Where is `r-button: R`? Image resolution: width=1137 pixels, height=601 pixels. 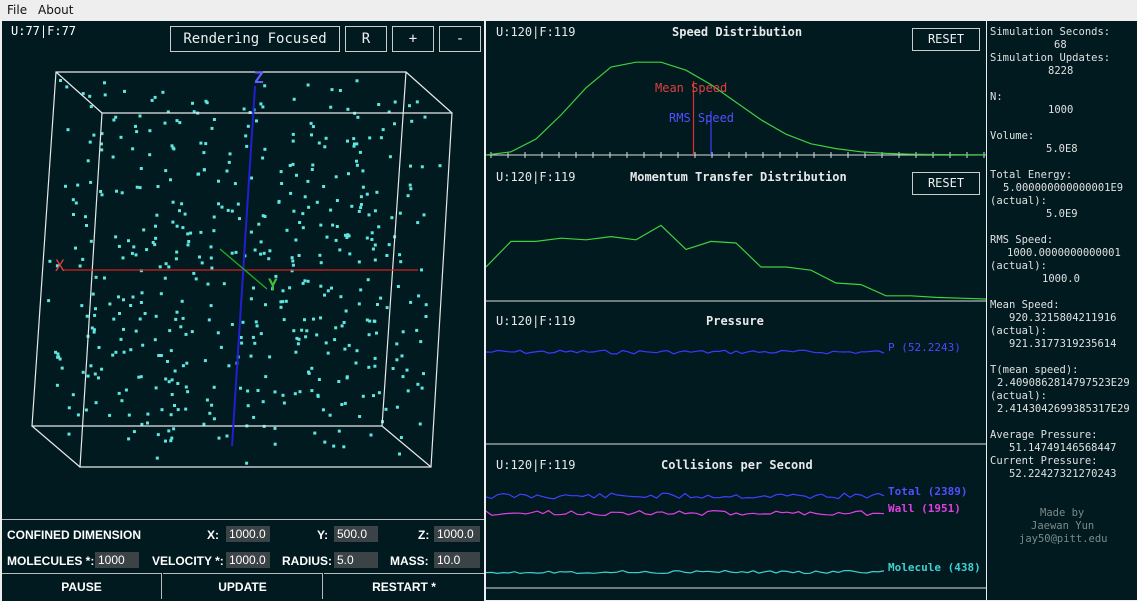 r-button: R is located at coordinates (366, 39).